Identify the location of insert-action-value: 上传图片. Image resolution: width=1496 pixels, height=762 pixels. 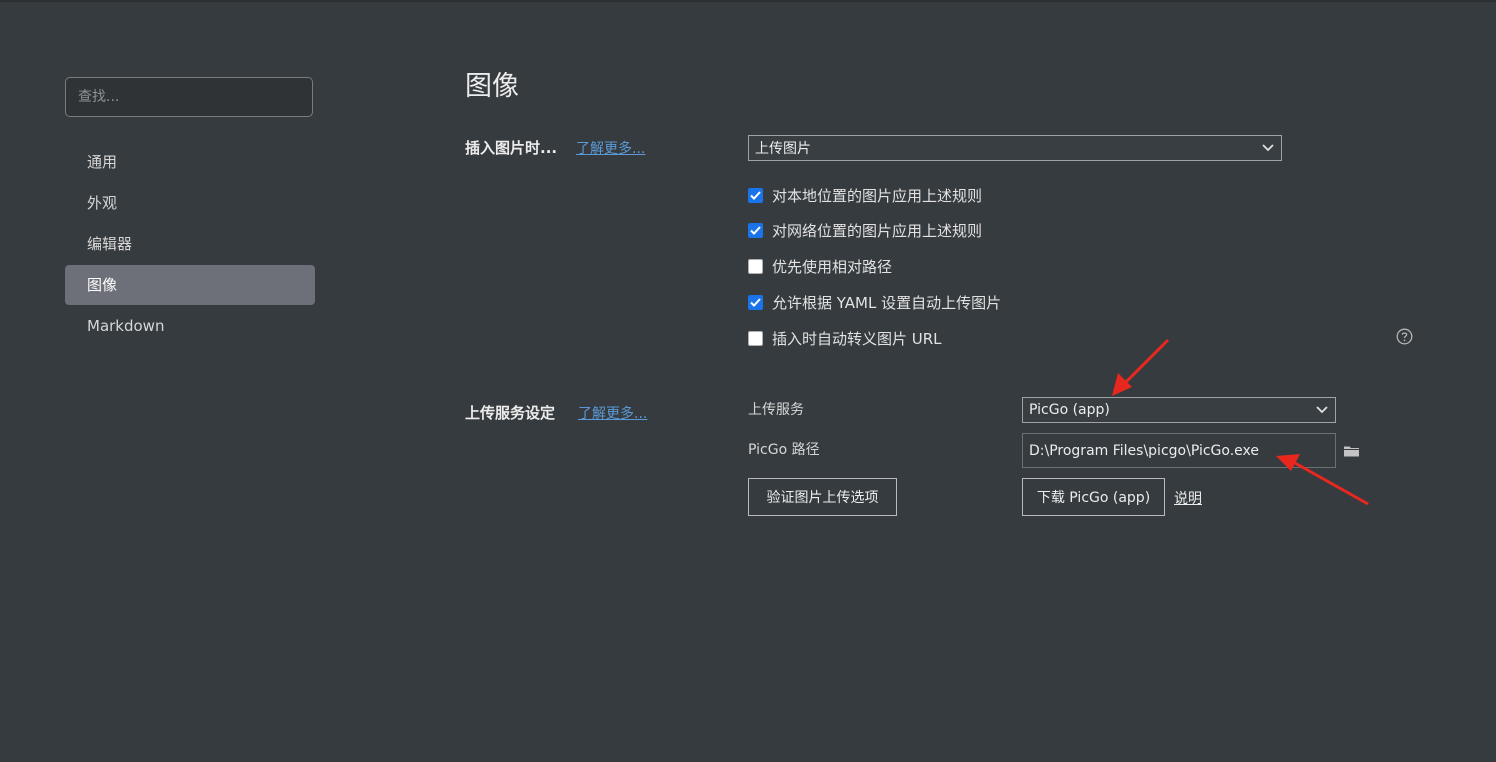
(783, 149).